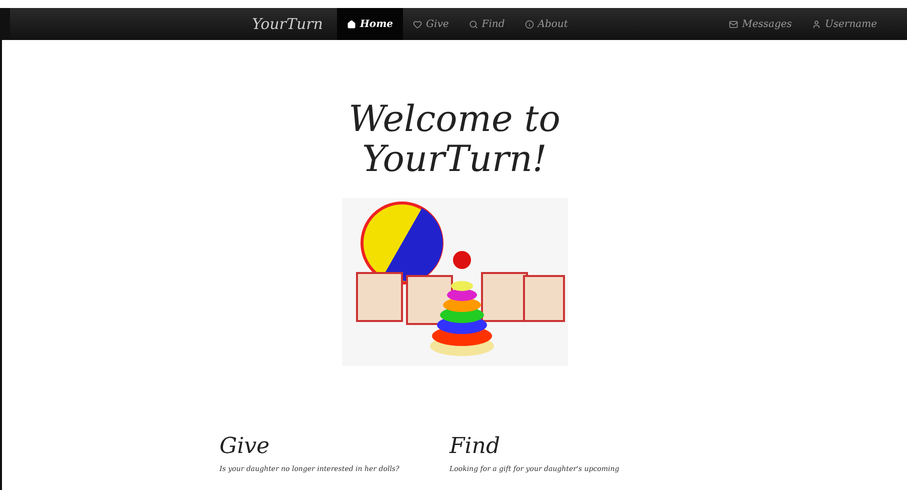  What do you see at coordinates (529, 24) in the screenshot?
I see `info-icon` at bounding box center [529, 24].